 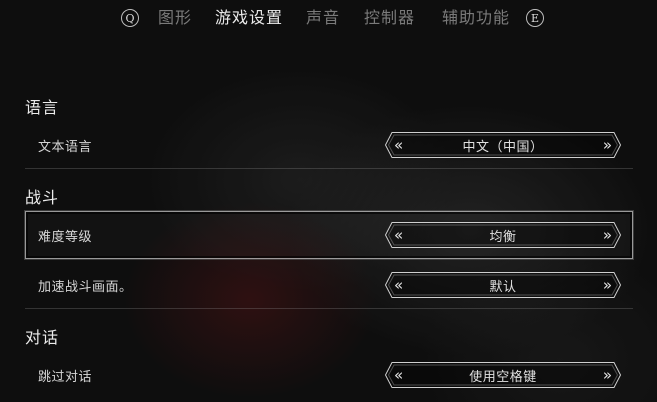 What do you see at coordinates (42, 197) in the screenshot?
I see `section-title-combat: 战斗` at bounding box center [42, 197].